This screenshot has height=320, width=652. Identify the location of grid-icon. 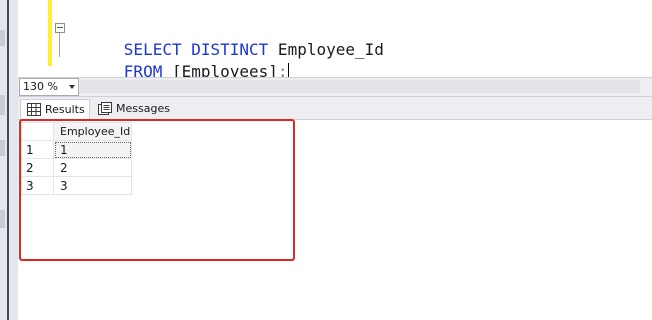
(34, 109).